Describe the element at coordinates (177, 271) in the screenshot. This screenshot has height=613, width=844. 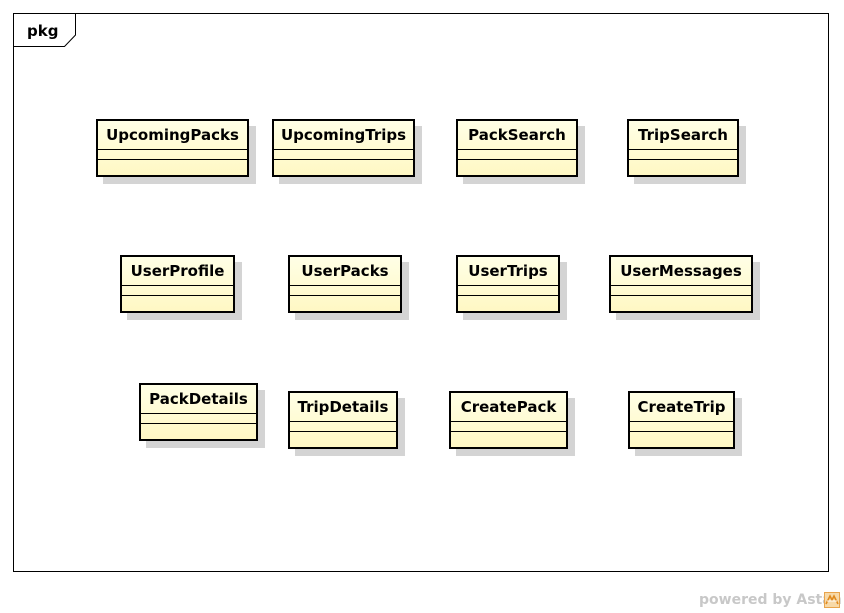
I see `class-name: UserProfile` at that location.